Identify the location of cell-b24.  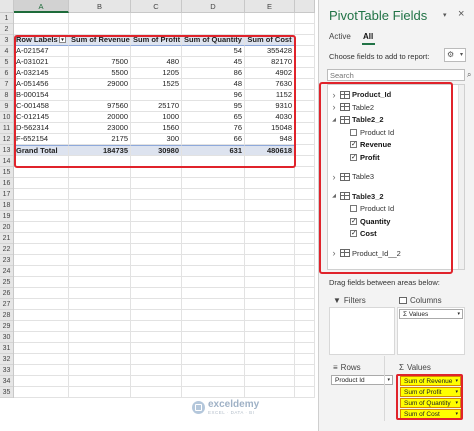
(100, 271).